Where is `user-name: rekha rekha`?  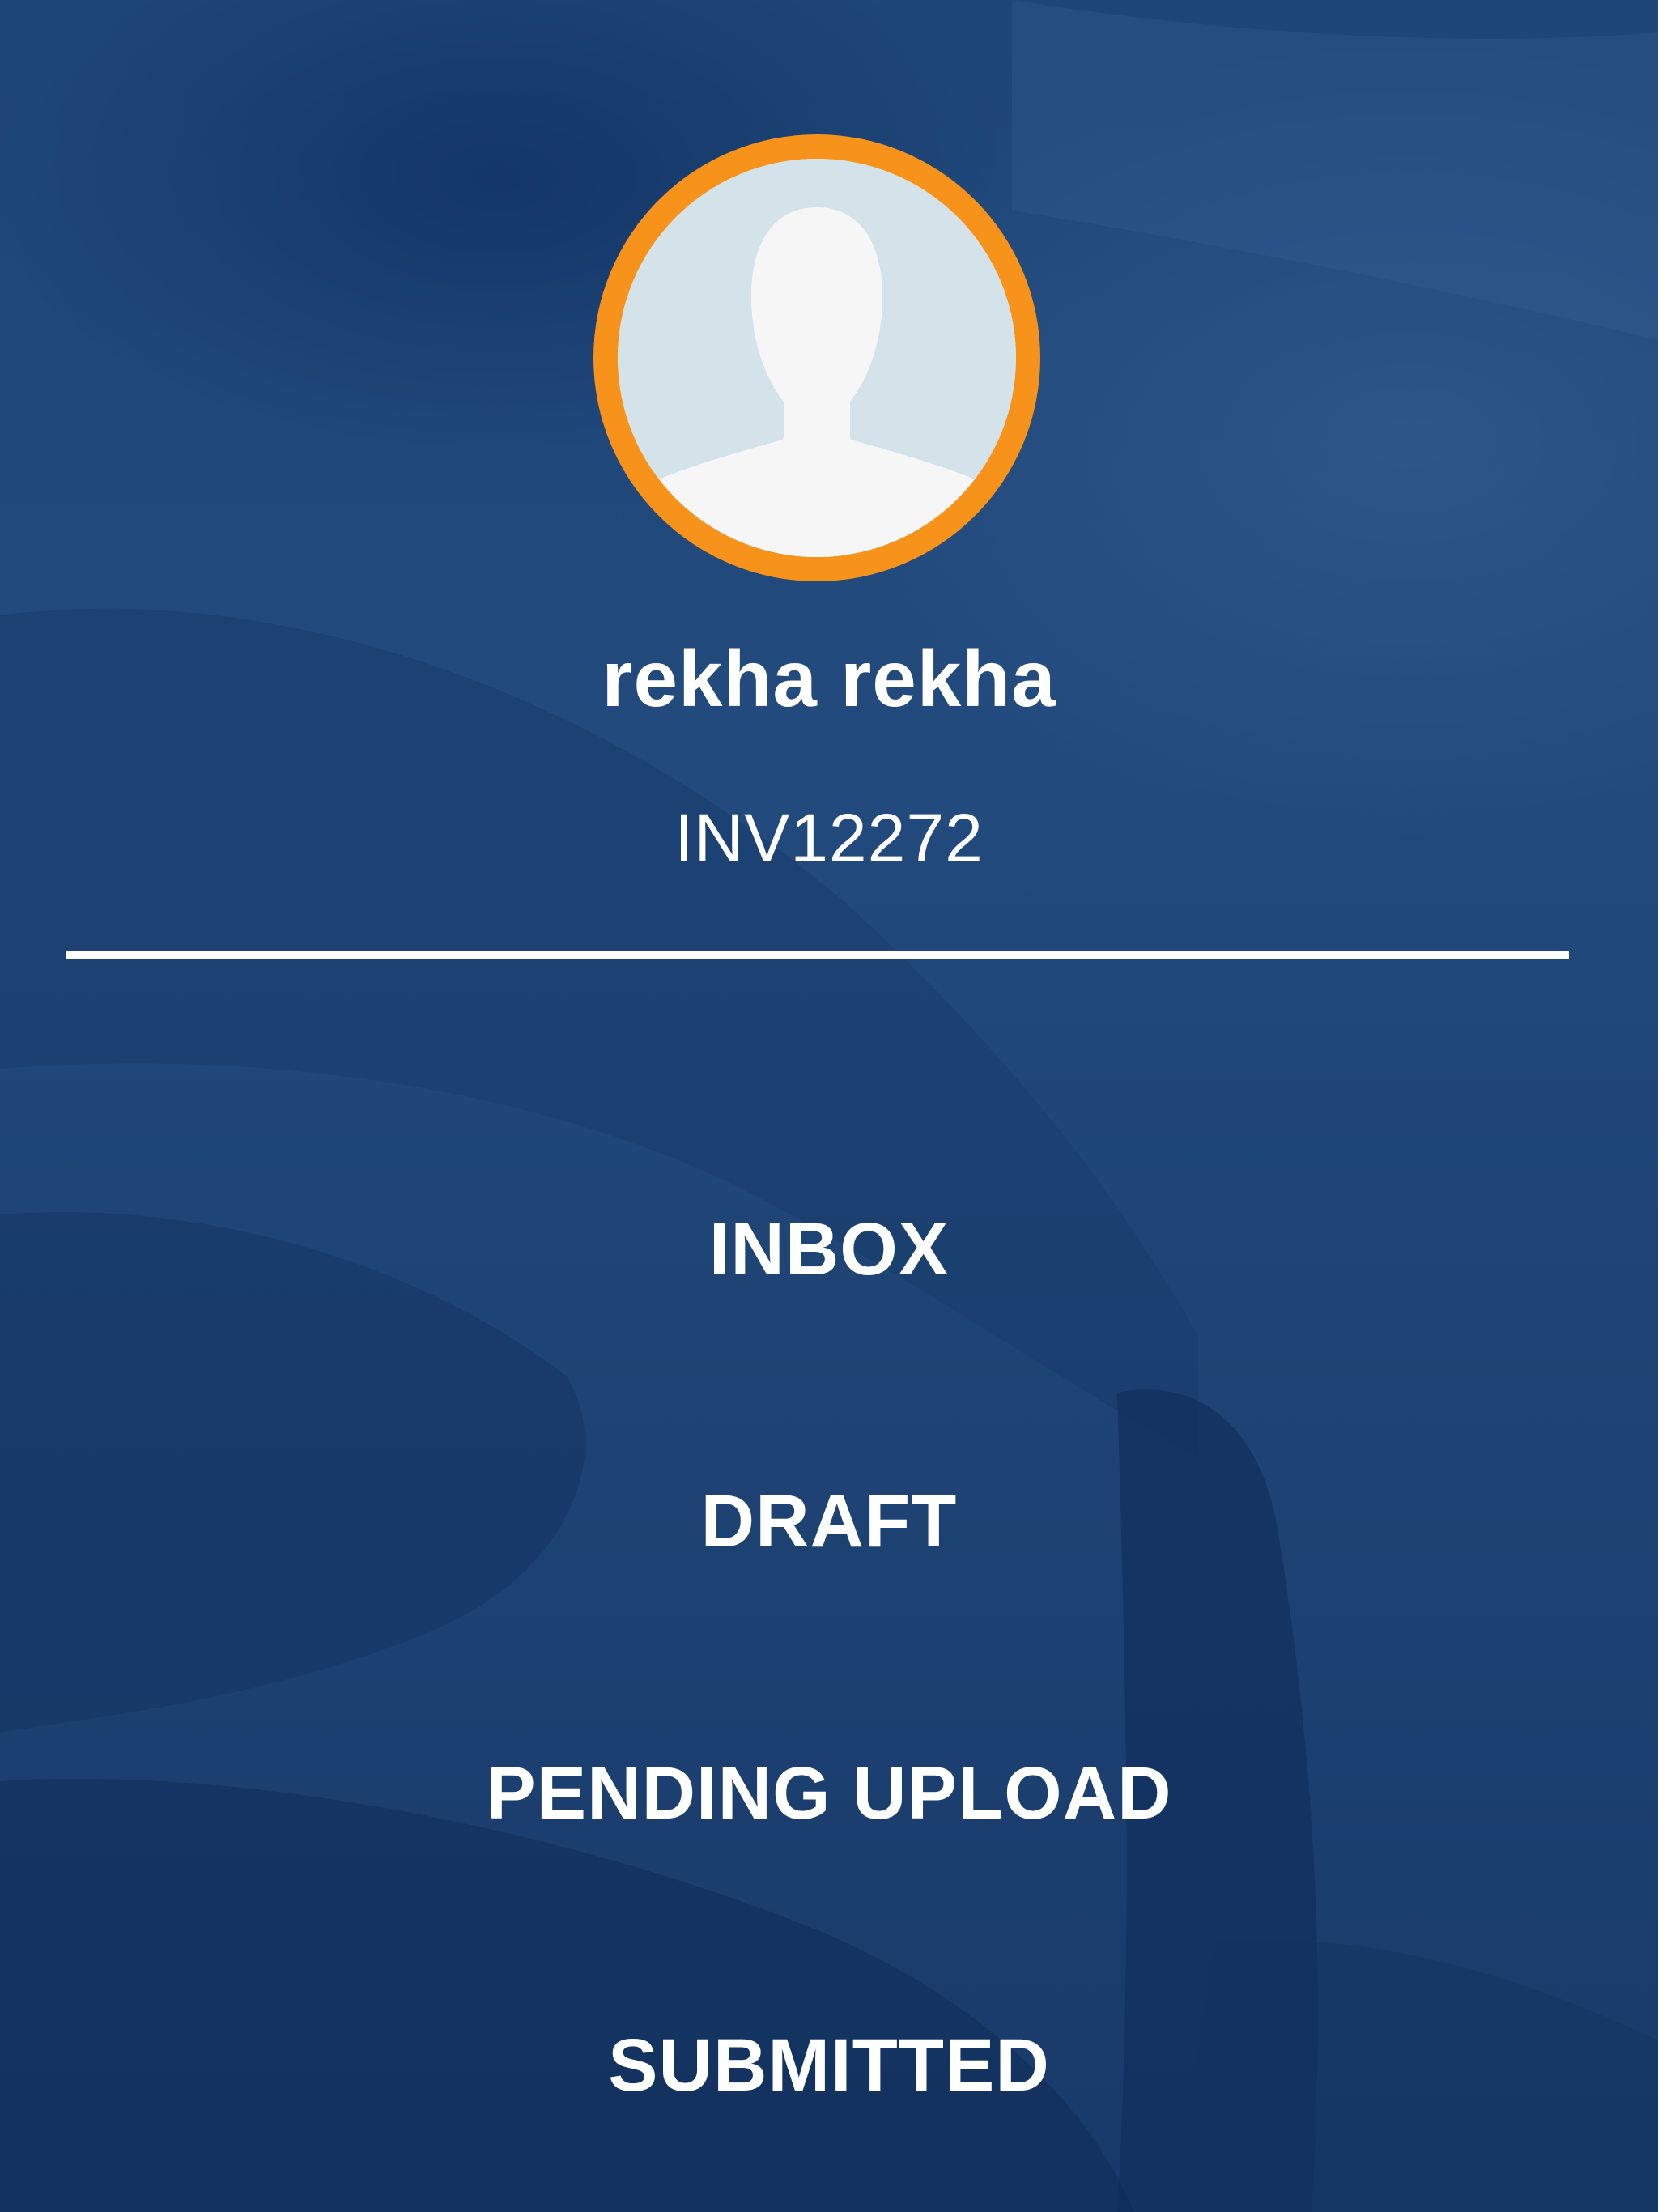 user-name: rekha rekha is located at coordinates (829, 678).